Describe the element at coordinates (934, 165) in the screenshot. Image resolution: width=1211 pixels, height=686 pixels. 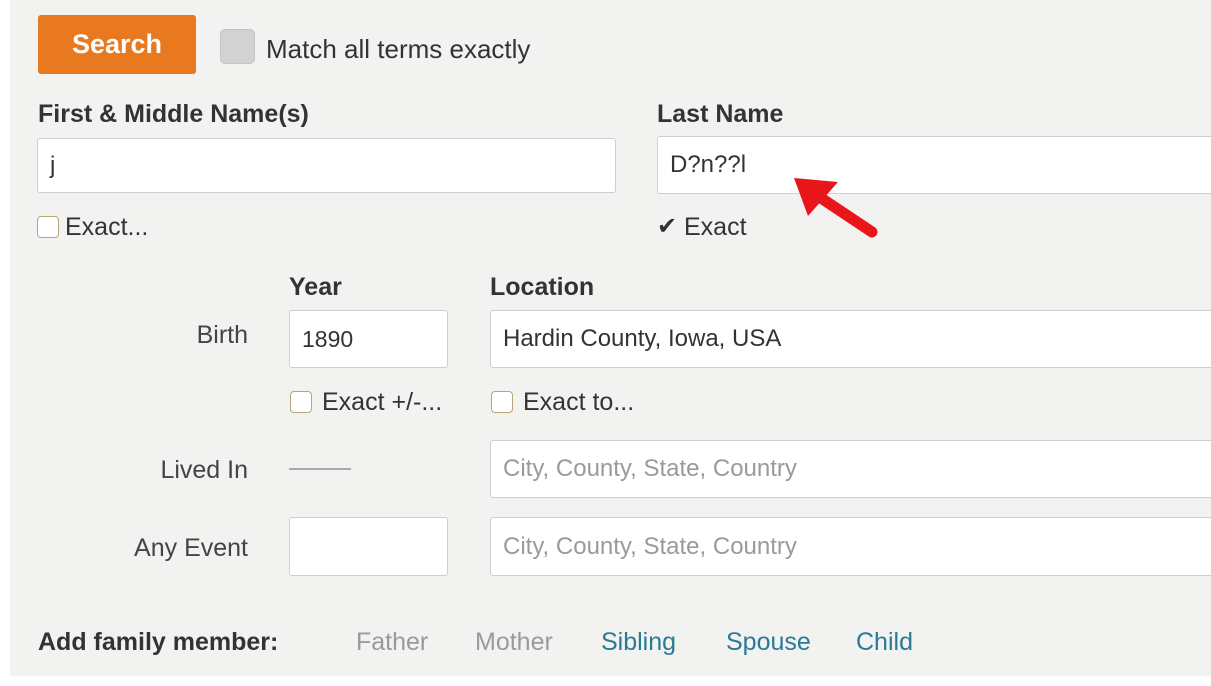
I see `last-name-input: D?n??l` at that location.